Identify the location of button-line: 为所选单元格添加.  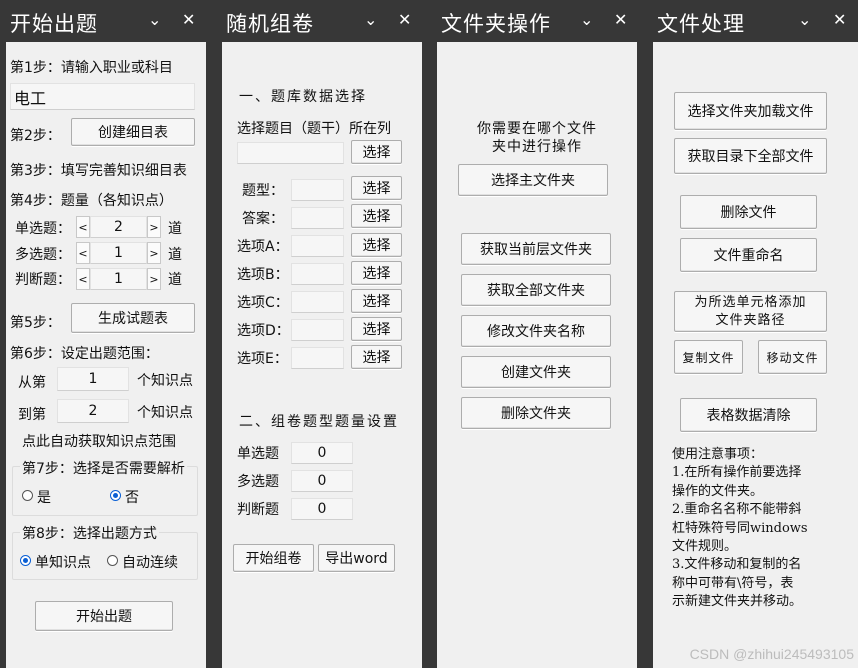
(750, 302).